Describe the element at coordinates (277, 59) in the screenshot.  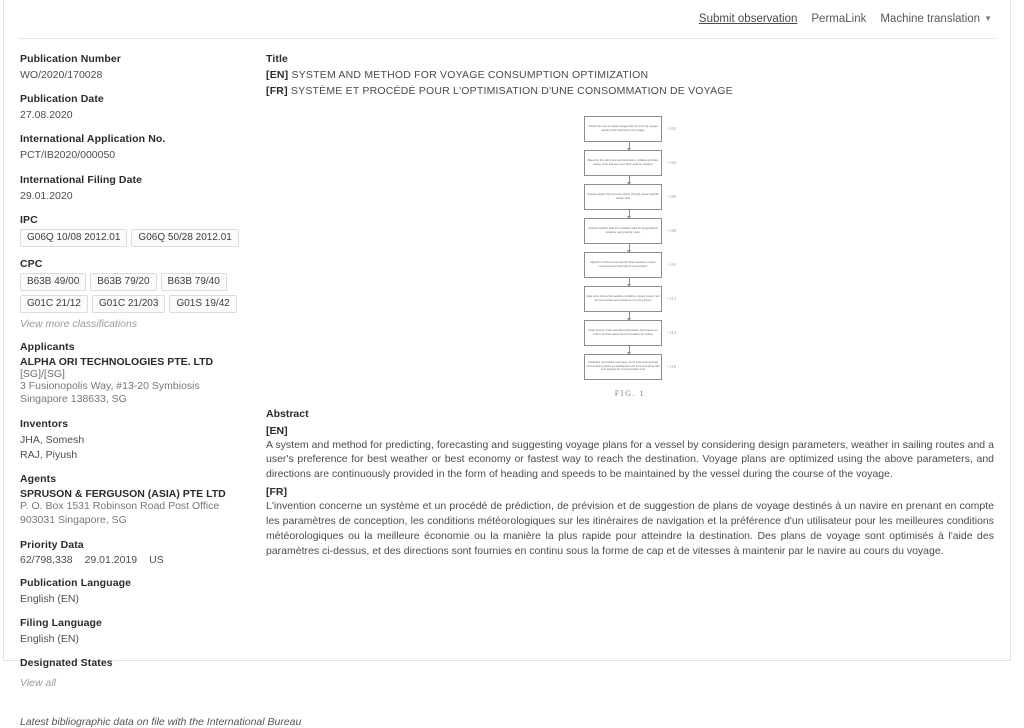
I see `title-label: Title` at that location.